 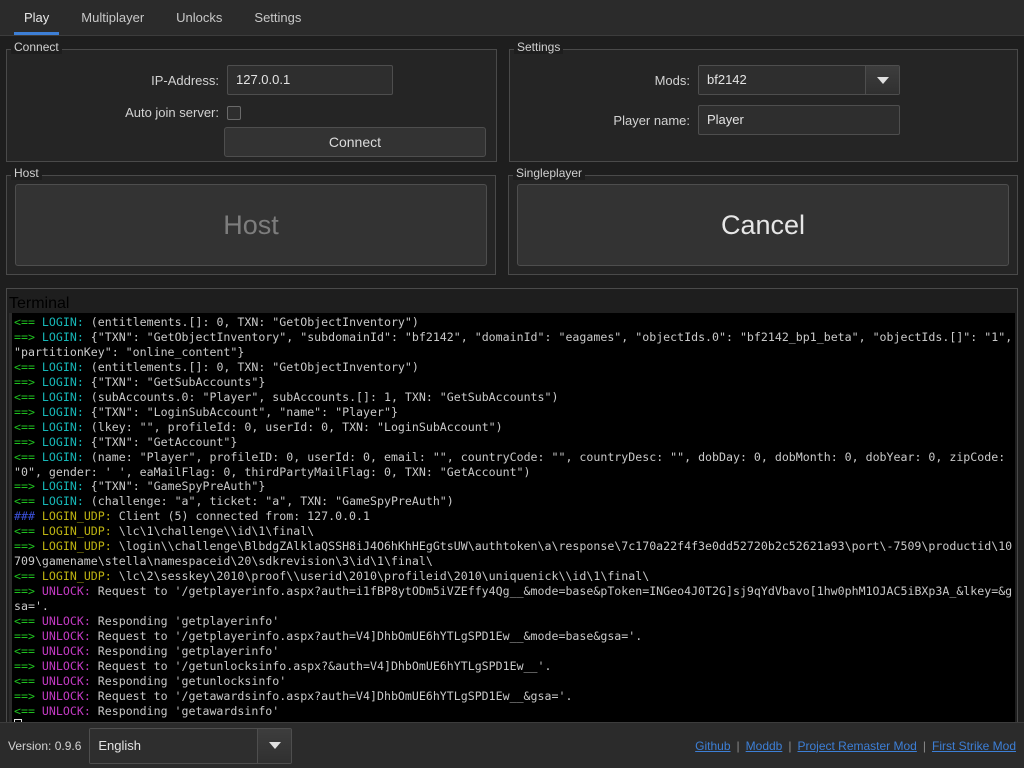 I want to click on connect-button-row: Connect, so click(x=251, y=142).